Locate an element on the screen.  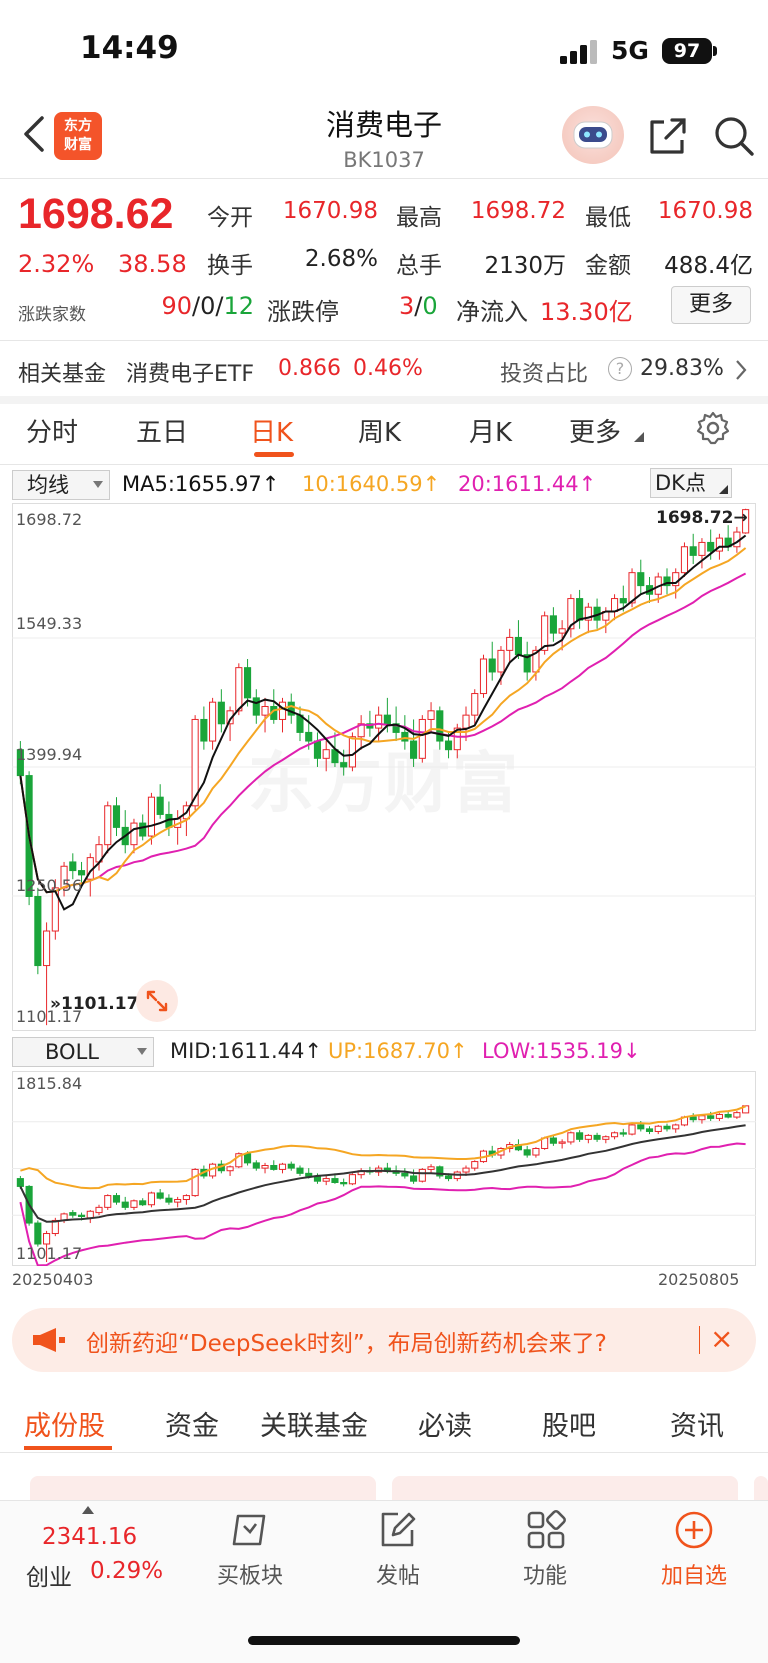
add-watchlist-icon is located at coordinates (694, 1530).